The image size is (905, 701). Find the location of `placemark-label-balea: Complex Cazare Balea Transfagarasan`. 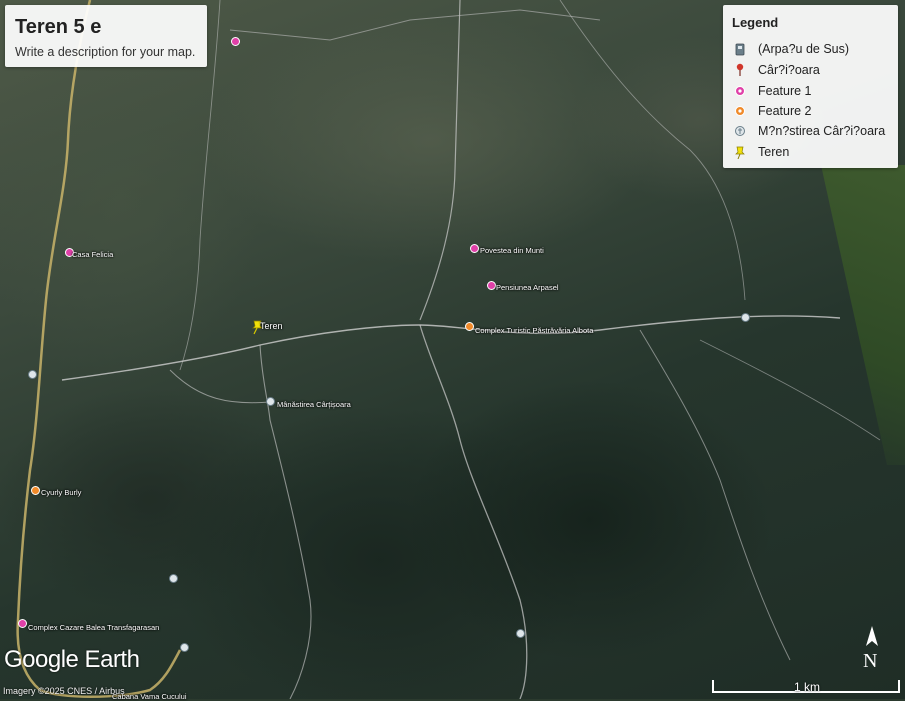

placemark-label-balea: Complex Cazare Balea Transfagarasan is located at coordinates (93, 627).